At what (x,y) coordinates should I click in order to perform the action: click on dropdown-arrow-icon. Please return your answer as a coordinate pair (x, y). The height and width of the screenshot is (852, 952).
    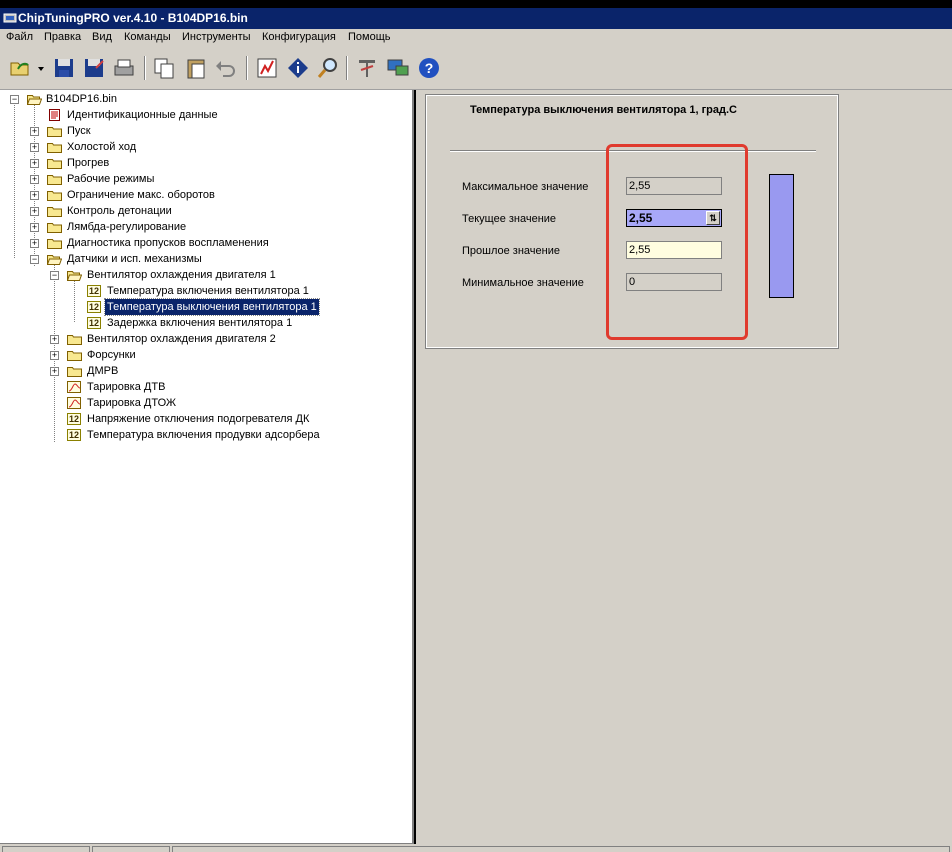
    Looking at the image, I should click on (41, 68).